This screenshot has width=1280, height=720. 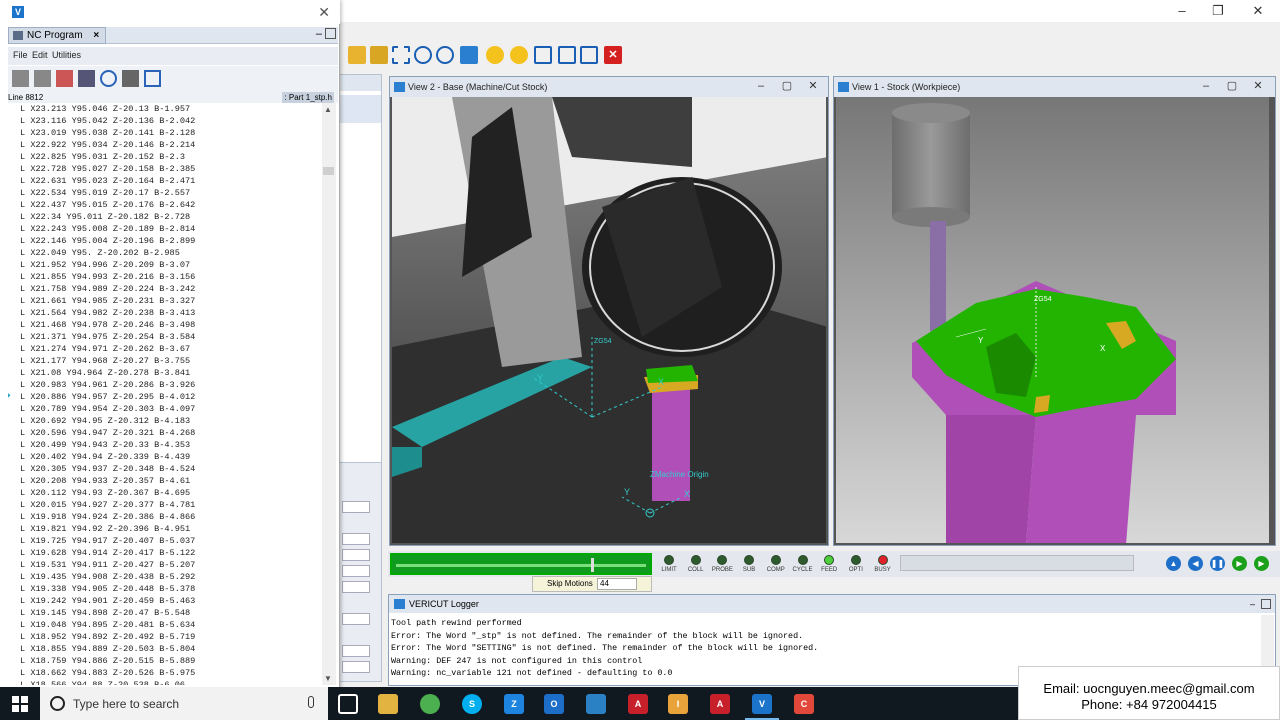 What do you see at coordinates (165, 301) in the screenshot?
I see `nc-line: L X21.661 Y94.985 Z-20.231 B-3.327` at bounding box center [165, 301].